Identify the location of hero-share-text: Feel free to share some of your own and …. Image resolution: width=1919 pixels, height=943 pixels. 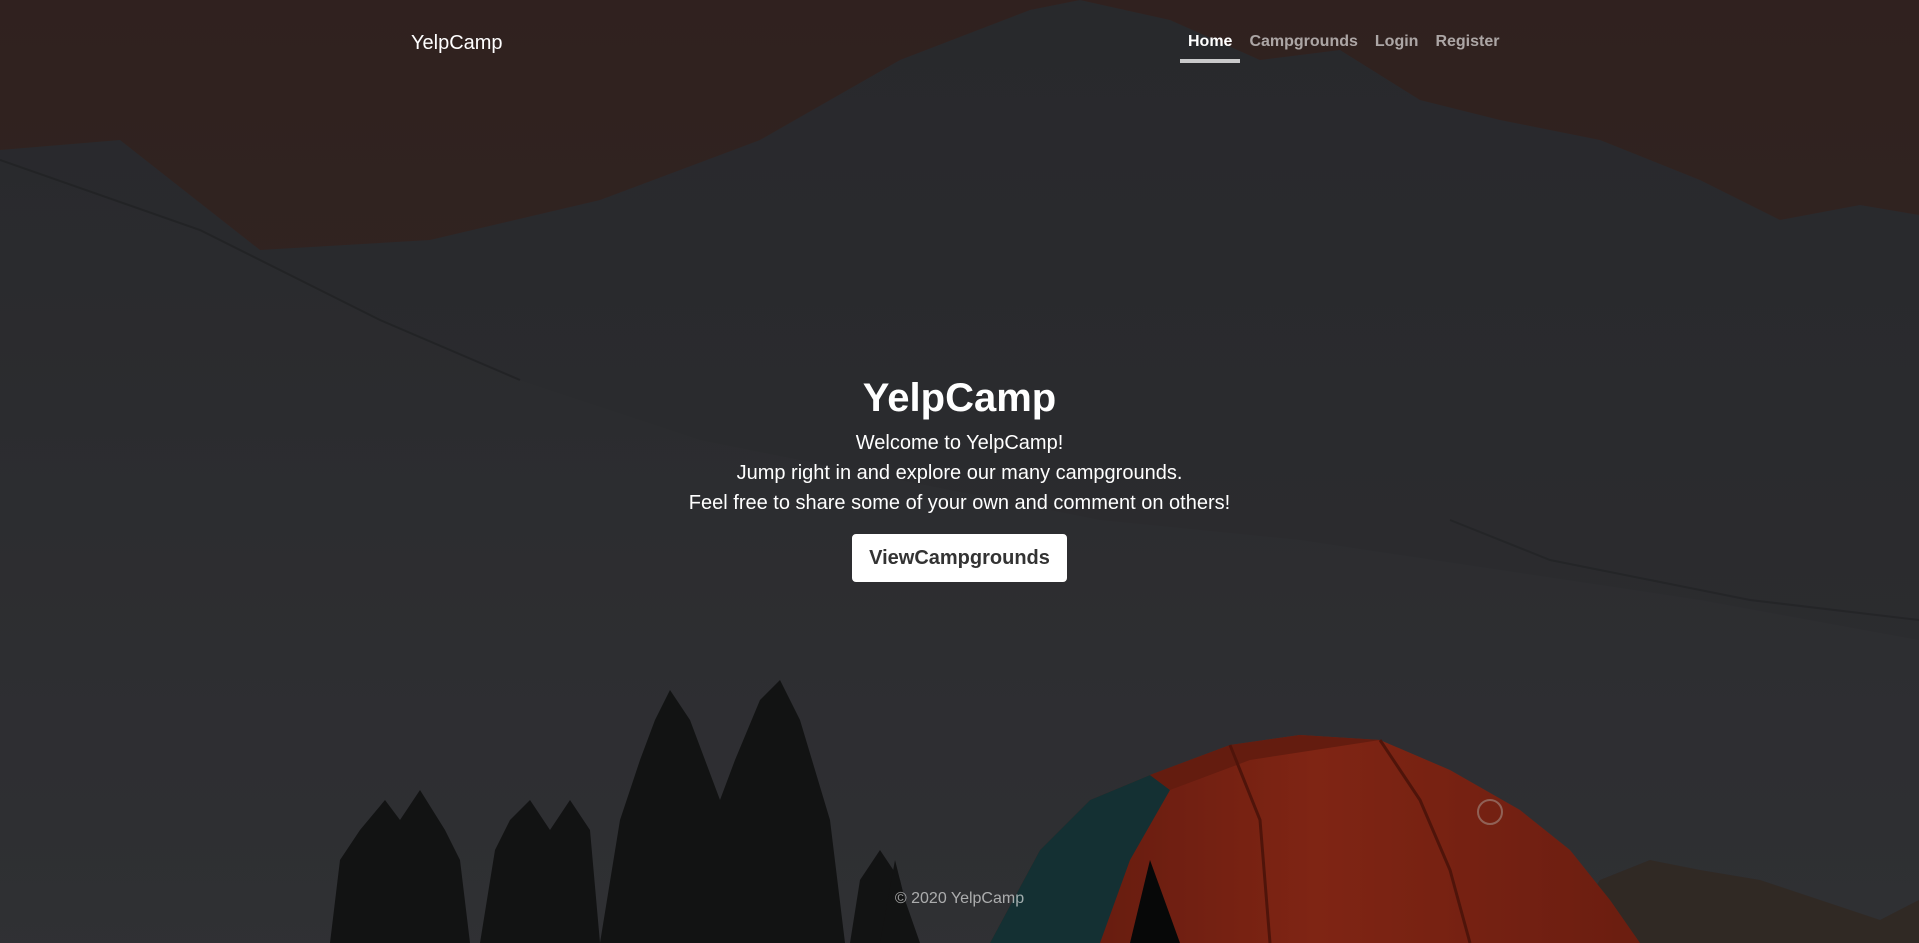
(959, 503).